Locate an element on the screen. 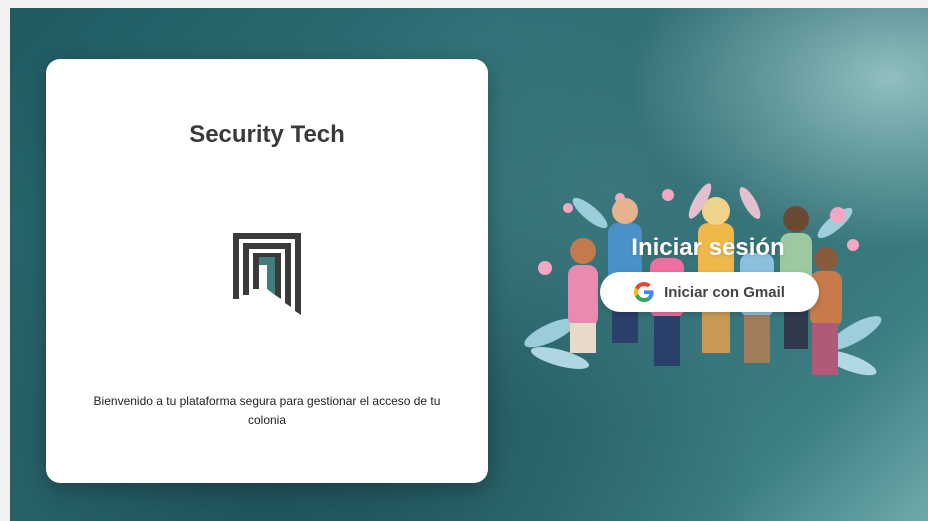 The width and height of the screenshot is (928, 521). security-tech-logo is located at coordinates (267, 274).